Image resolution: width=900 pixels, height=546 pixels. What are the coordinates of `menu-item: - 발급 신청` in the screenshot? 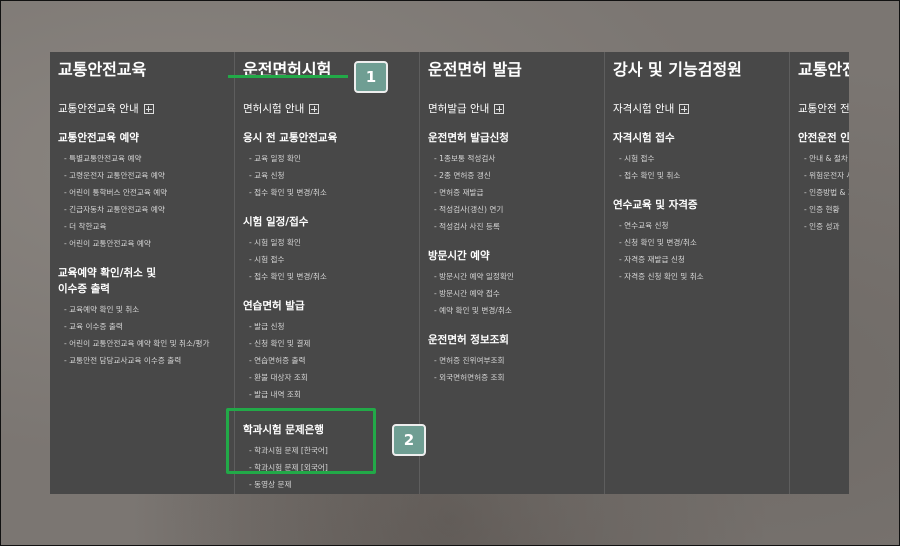 It's located at (331, 326).